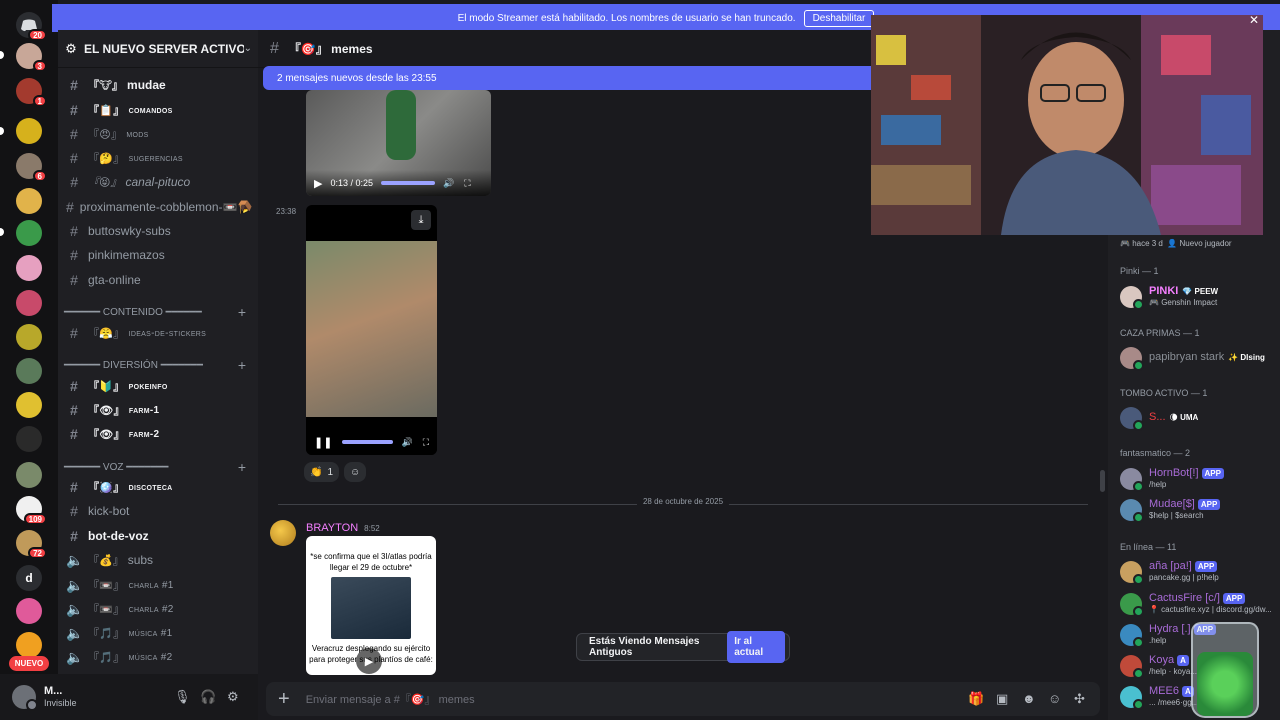  What do you see at coordinates (208, 697) in the screenshot?
I see `headphones-icon: 🎧` at bounding box center [208, 697].